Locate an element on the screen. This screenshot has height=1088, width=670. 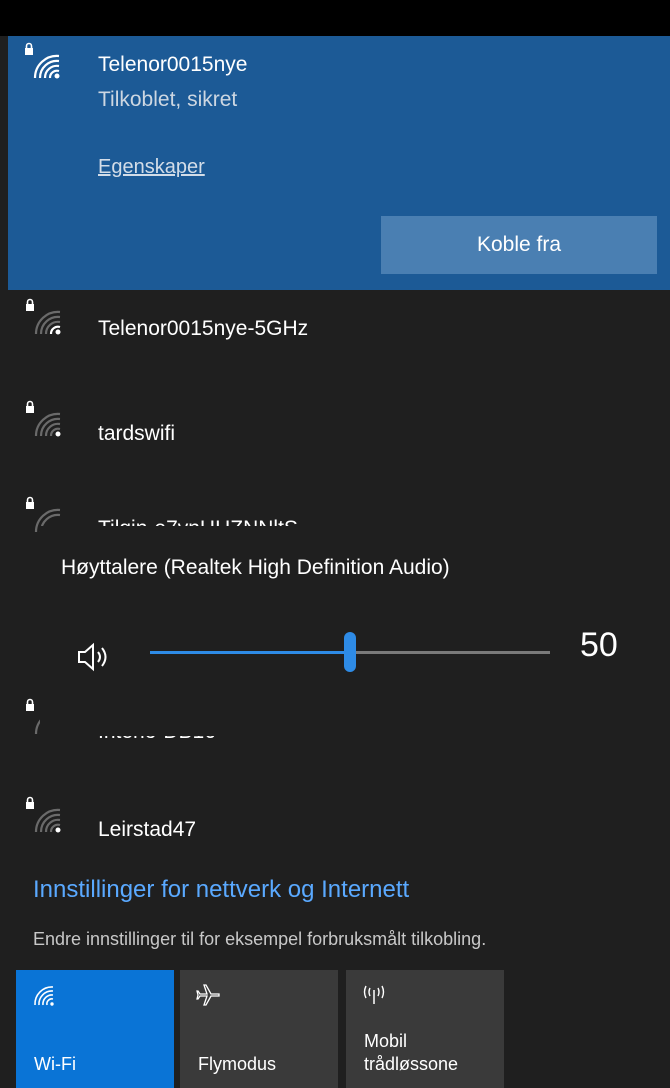
network-list-item: Telenor0015nye-5GHz is located at coordinates (335, 335).